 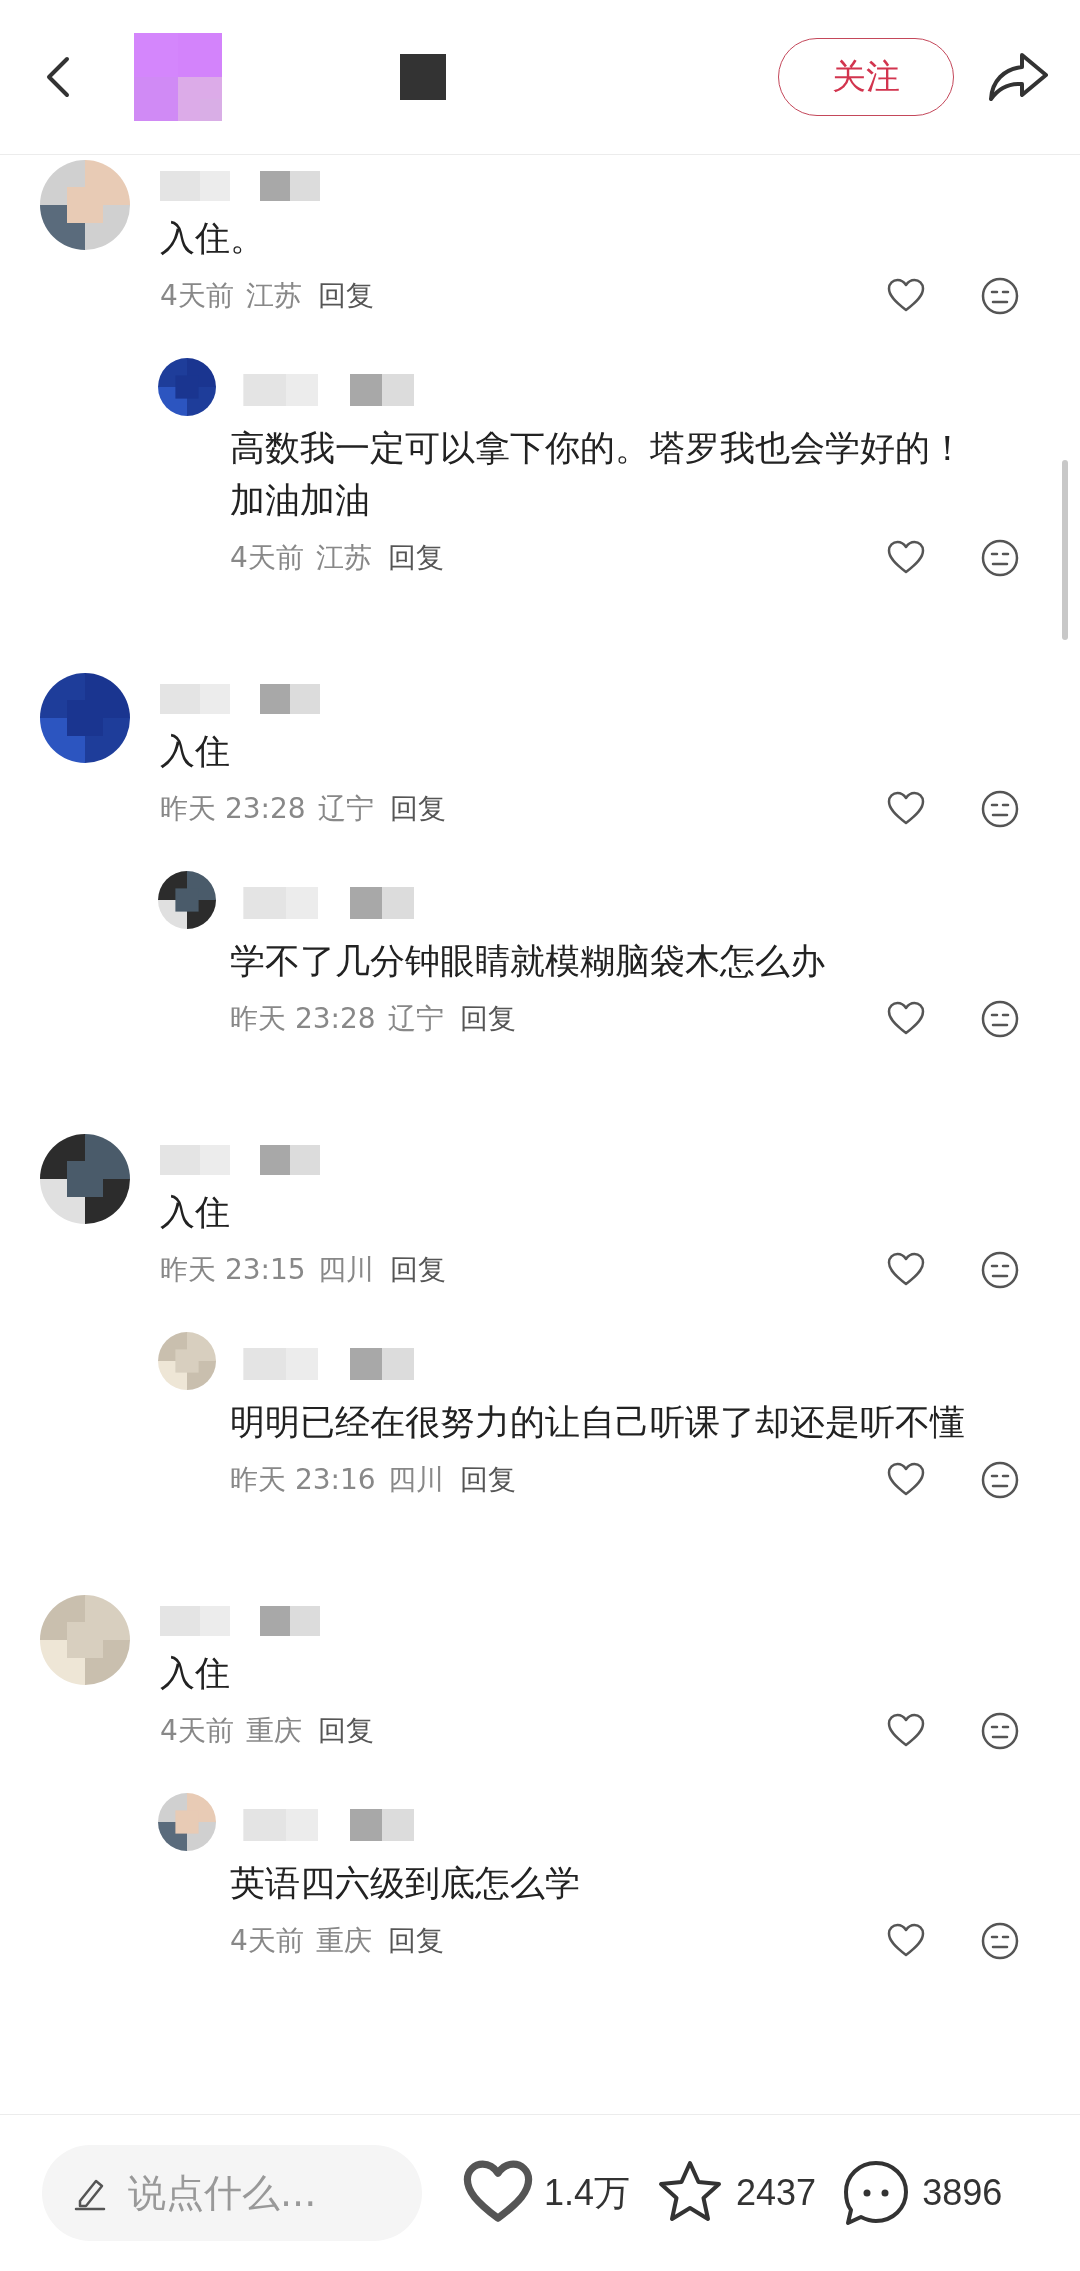 I want to click on like-button: 1.4万, so click(x=546, y=2193).